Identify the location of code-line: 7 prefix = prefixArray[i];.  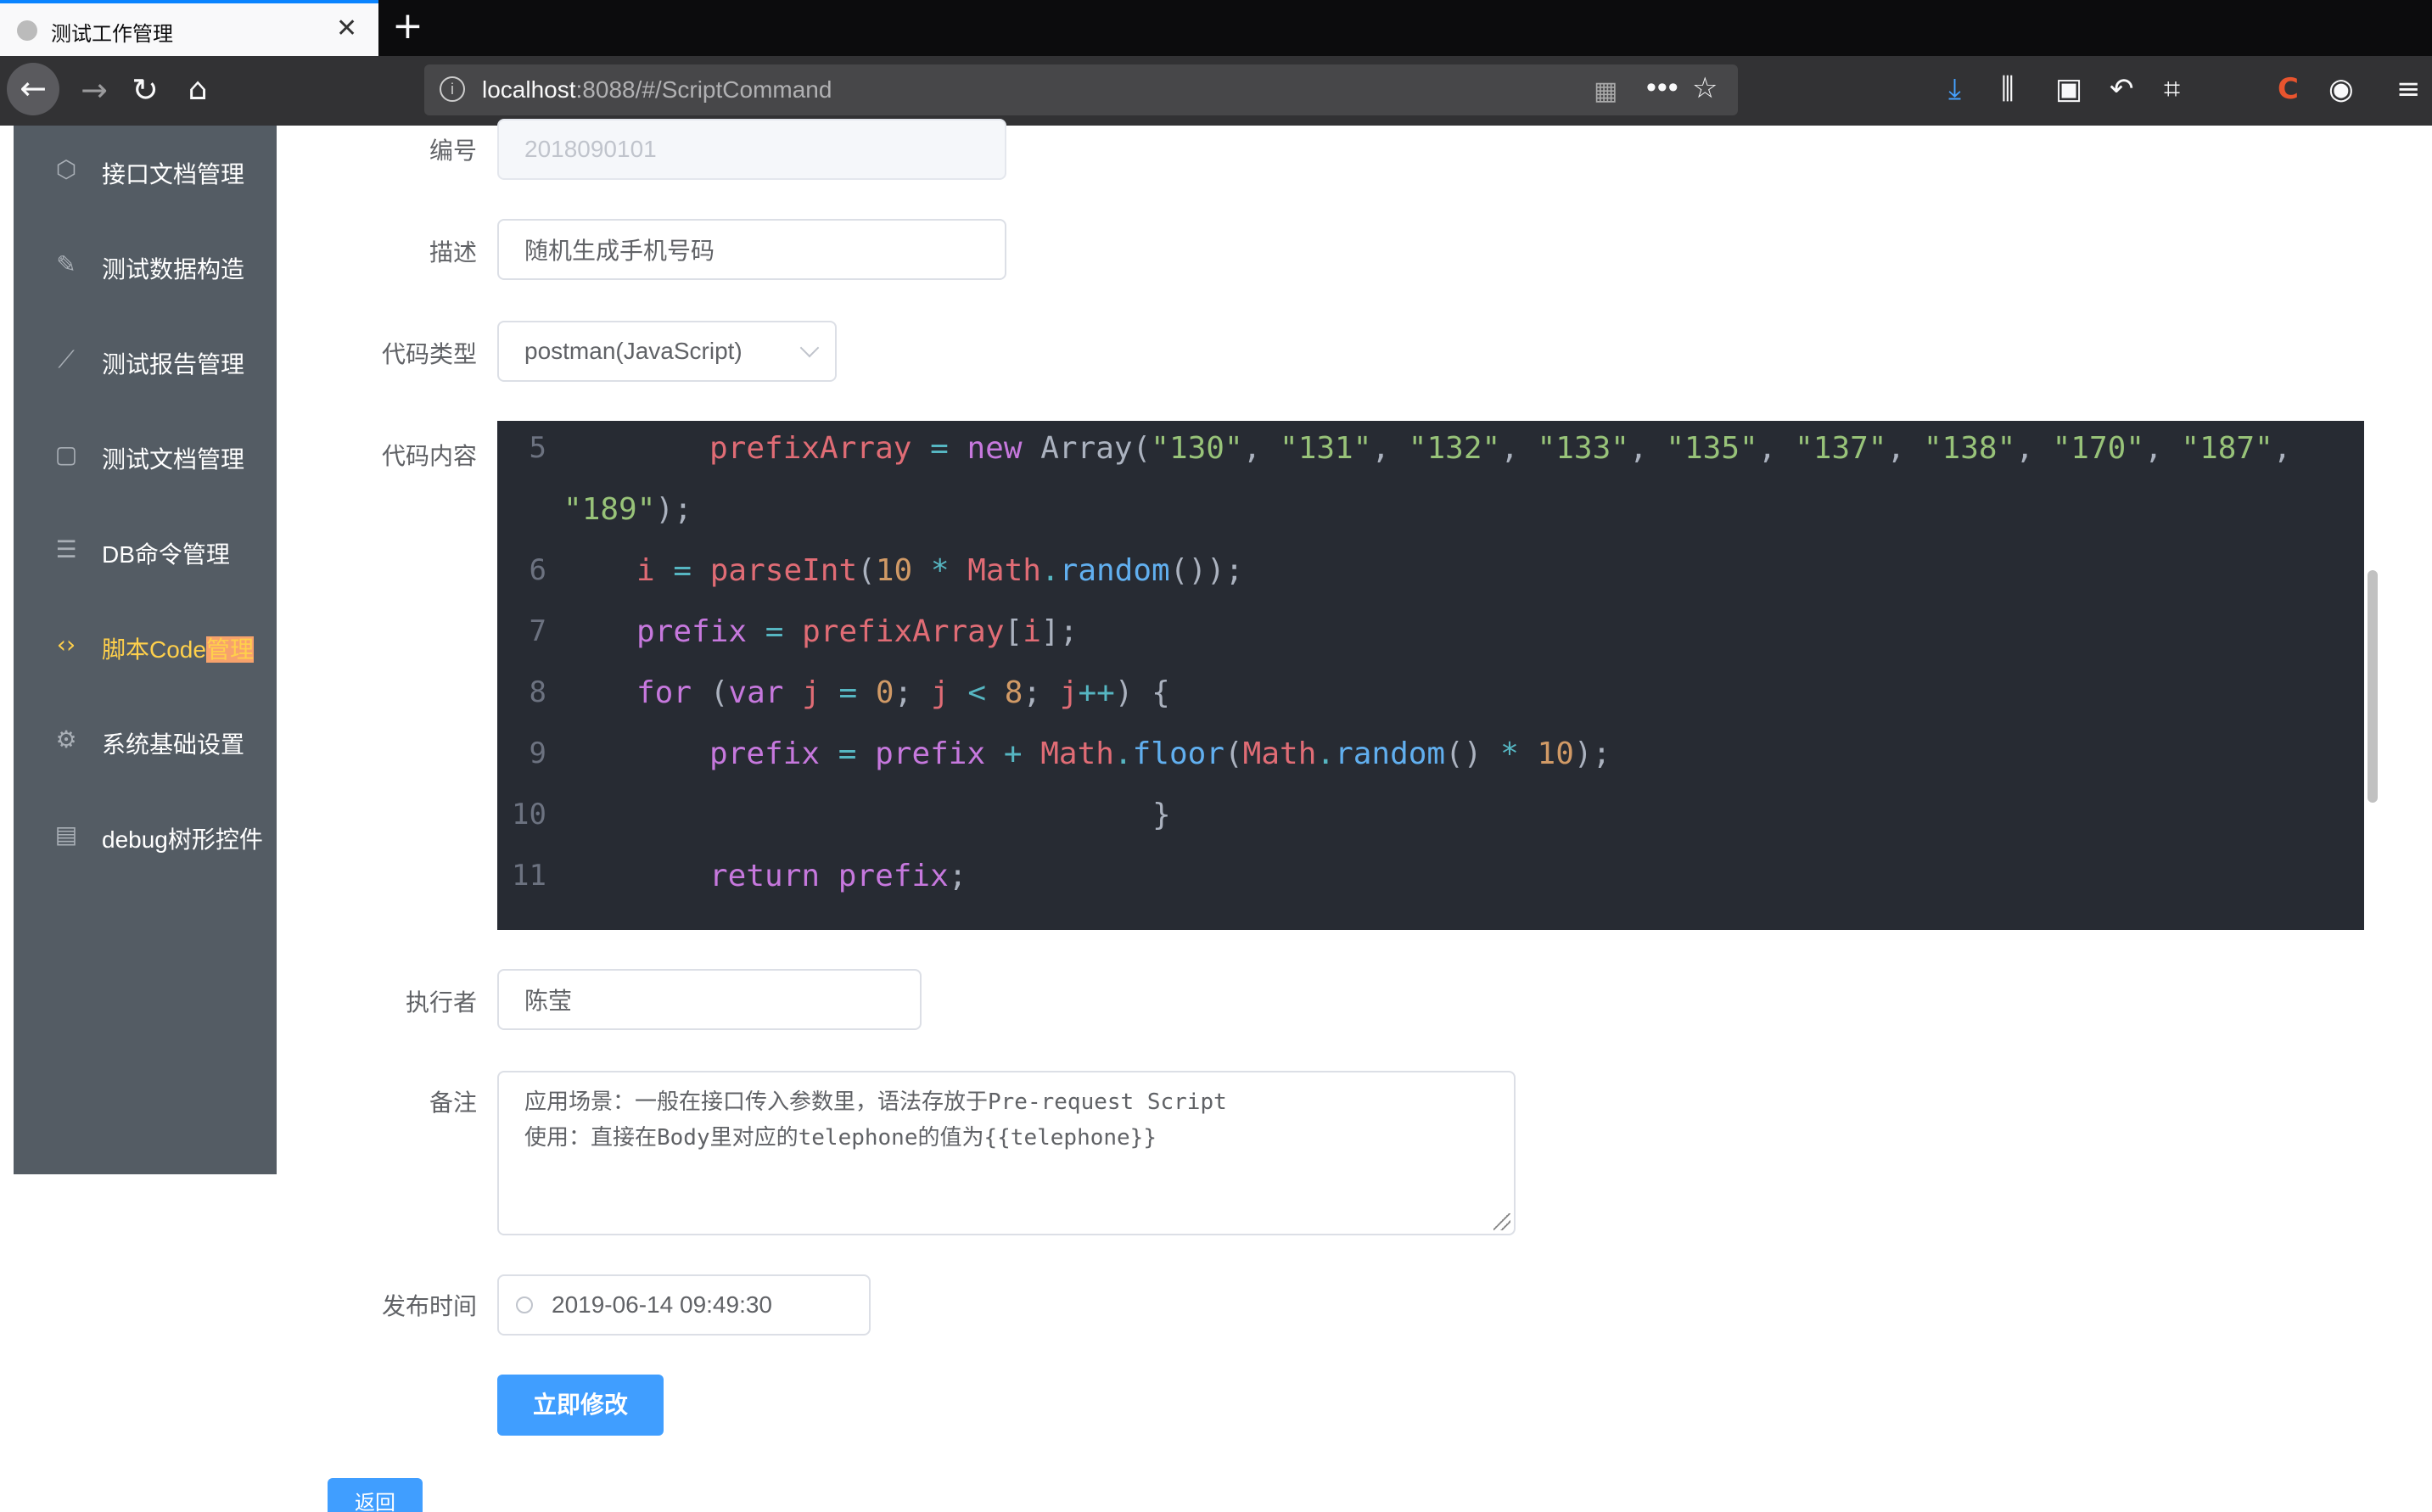
(1430, 634).